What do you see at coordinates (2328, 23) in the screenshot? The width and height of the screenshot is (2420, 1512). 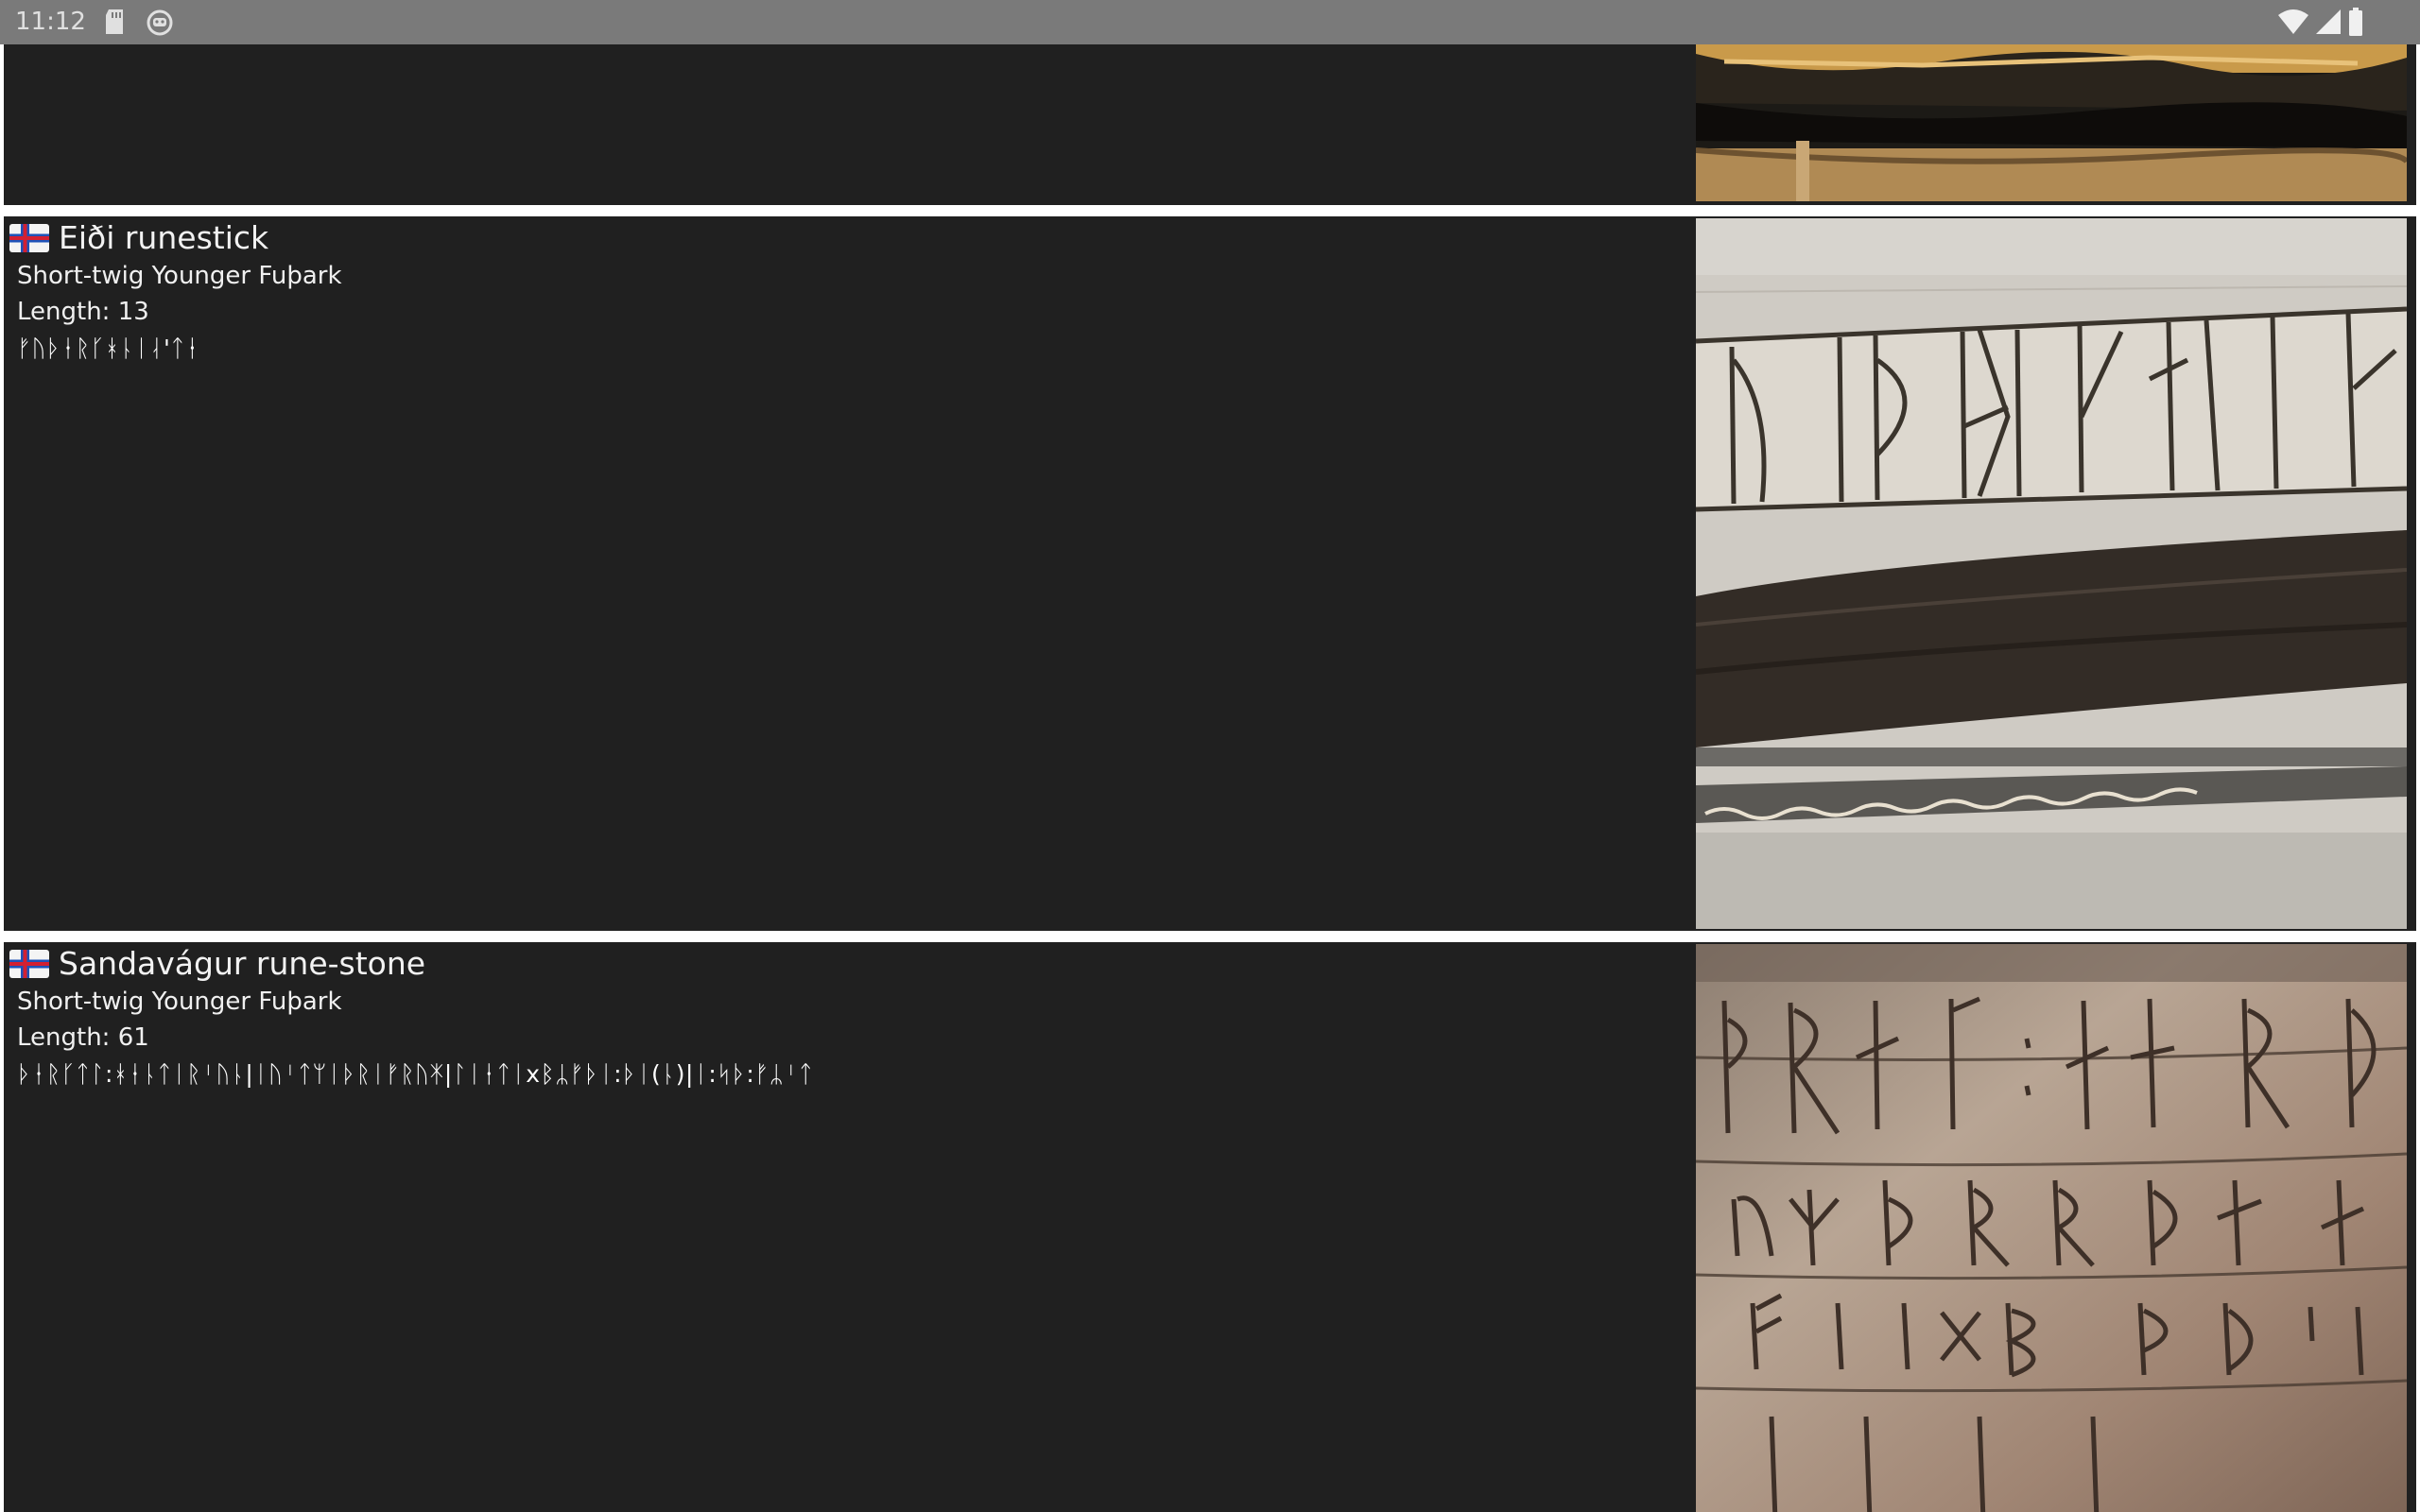 I see `signal-icon` at bounding box center [2328, 23].